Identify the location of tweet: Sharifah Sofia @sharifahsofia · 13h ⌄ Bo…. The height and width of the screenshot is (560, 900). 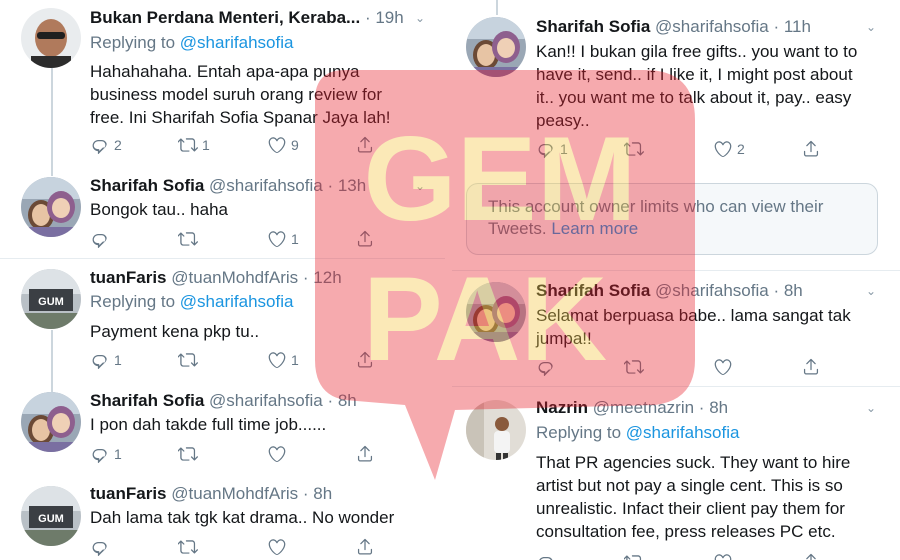
(222, 214).